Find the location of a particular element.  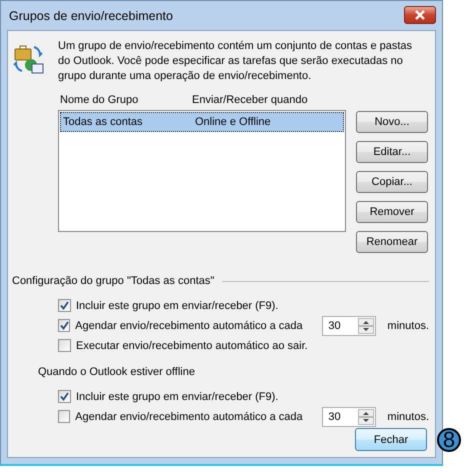

close-button: Fechar is located at coordinates (391, 439).